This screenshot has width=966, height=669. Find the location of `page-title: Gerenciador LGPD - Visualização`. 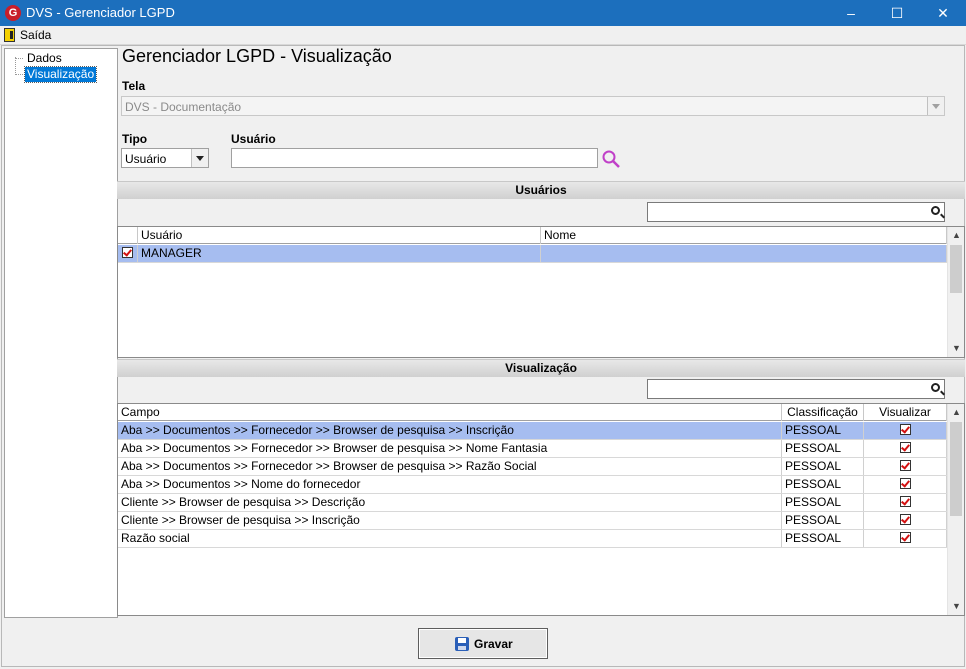

page-title: Gerenciador LGPD - Visualização is located at coordinates (257, 56).